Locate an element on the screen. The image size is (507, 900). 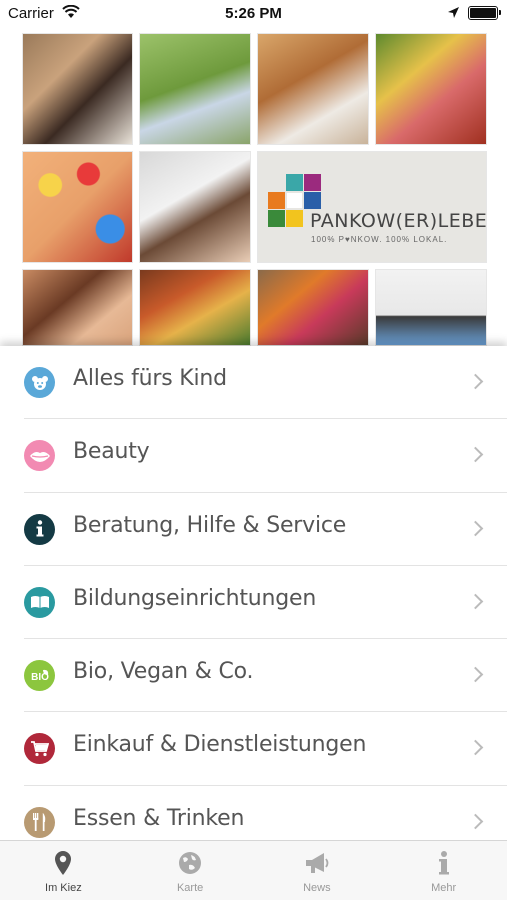
photo-seniors-bench is located at coordinates (195, 89).